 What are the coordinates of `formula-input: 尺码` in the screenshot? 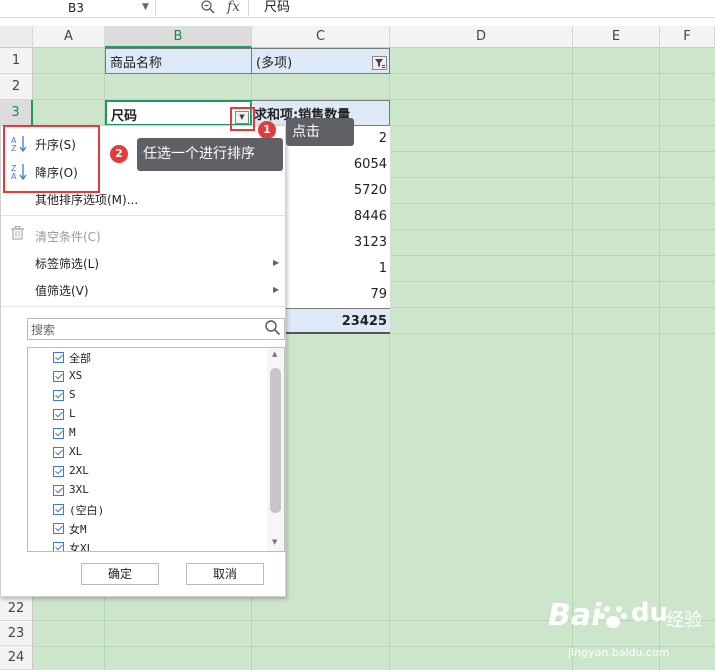 It's located at (277, 7).